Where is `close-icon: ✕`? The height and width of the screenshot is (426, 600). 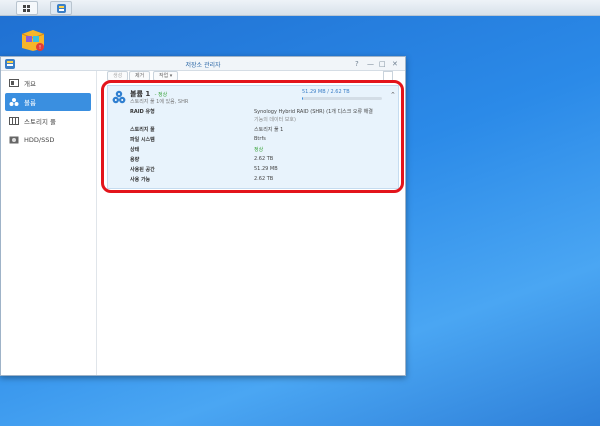 close-icon: ✕ is located at coordinates (395, 64).